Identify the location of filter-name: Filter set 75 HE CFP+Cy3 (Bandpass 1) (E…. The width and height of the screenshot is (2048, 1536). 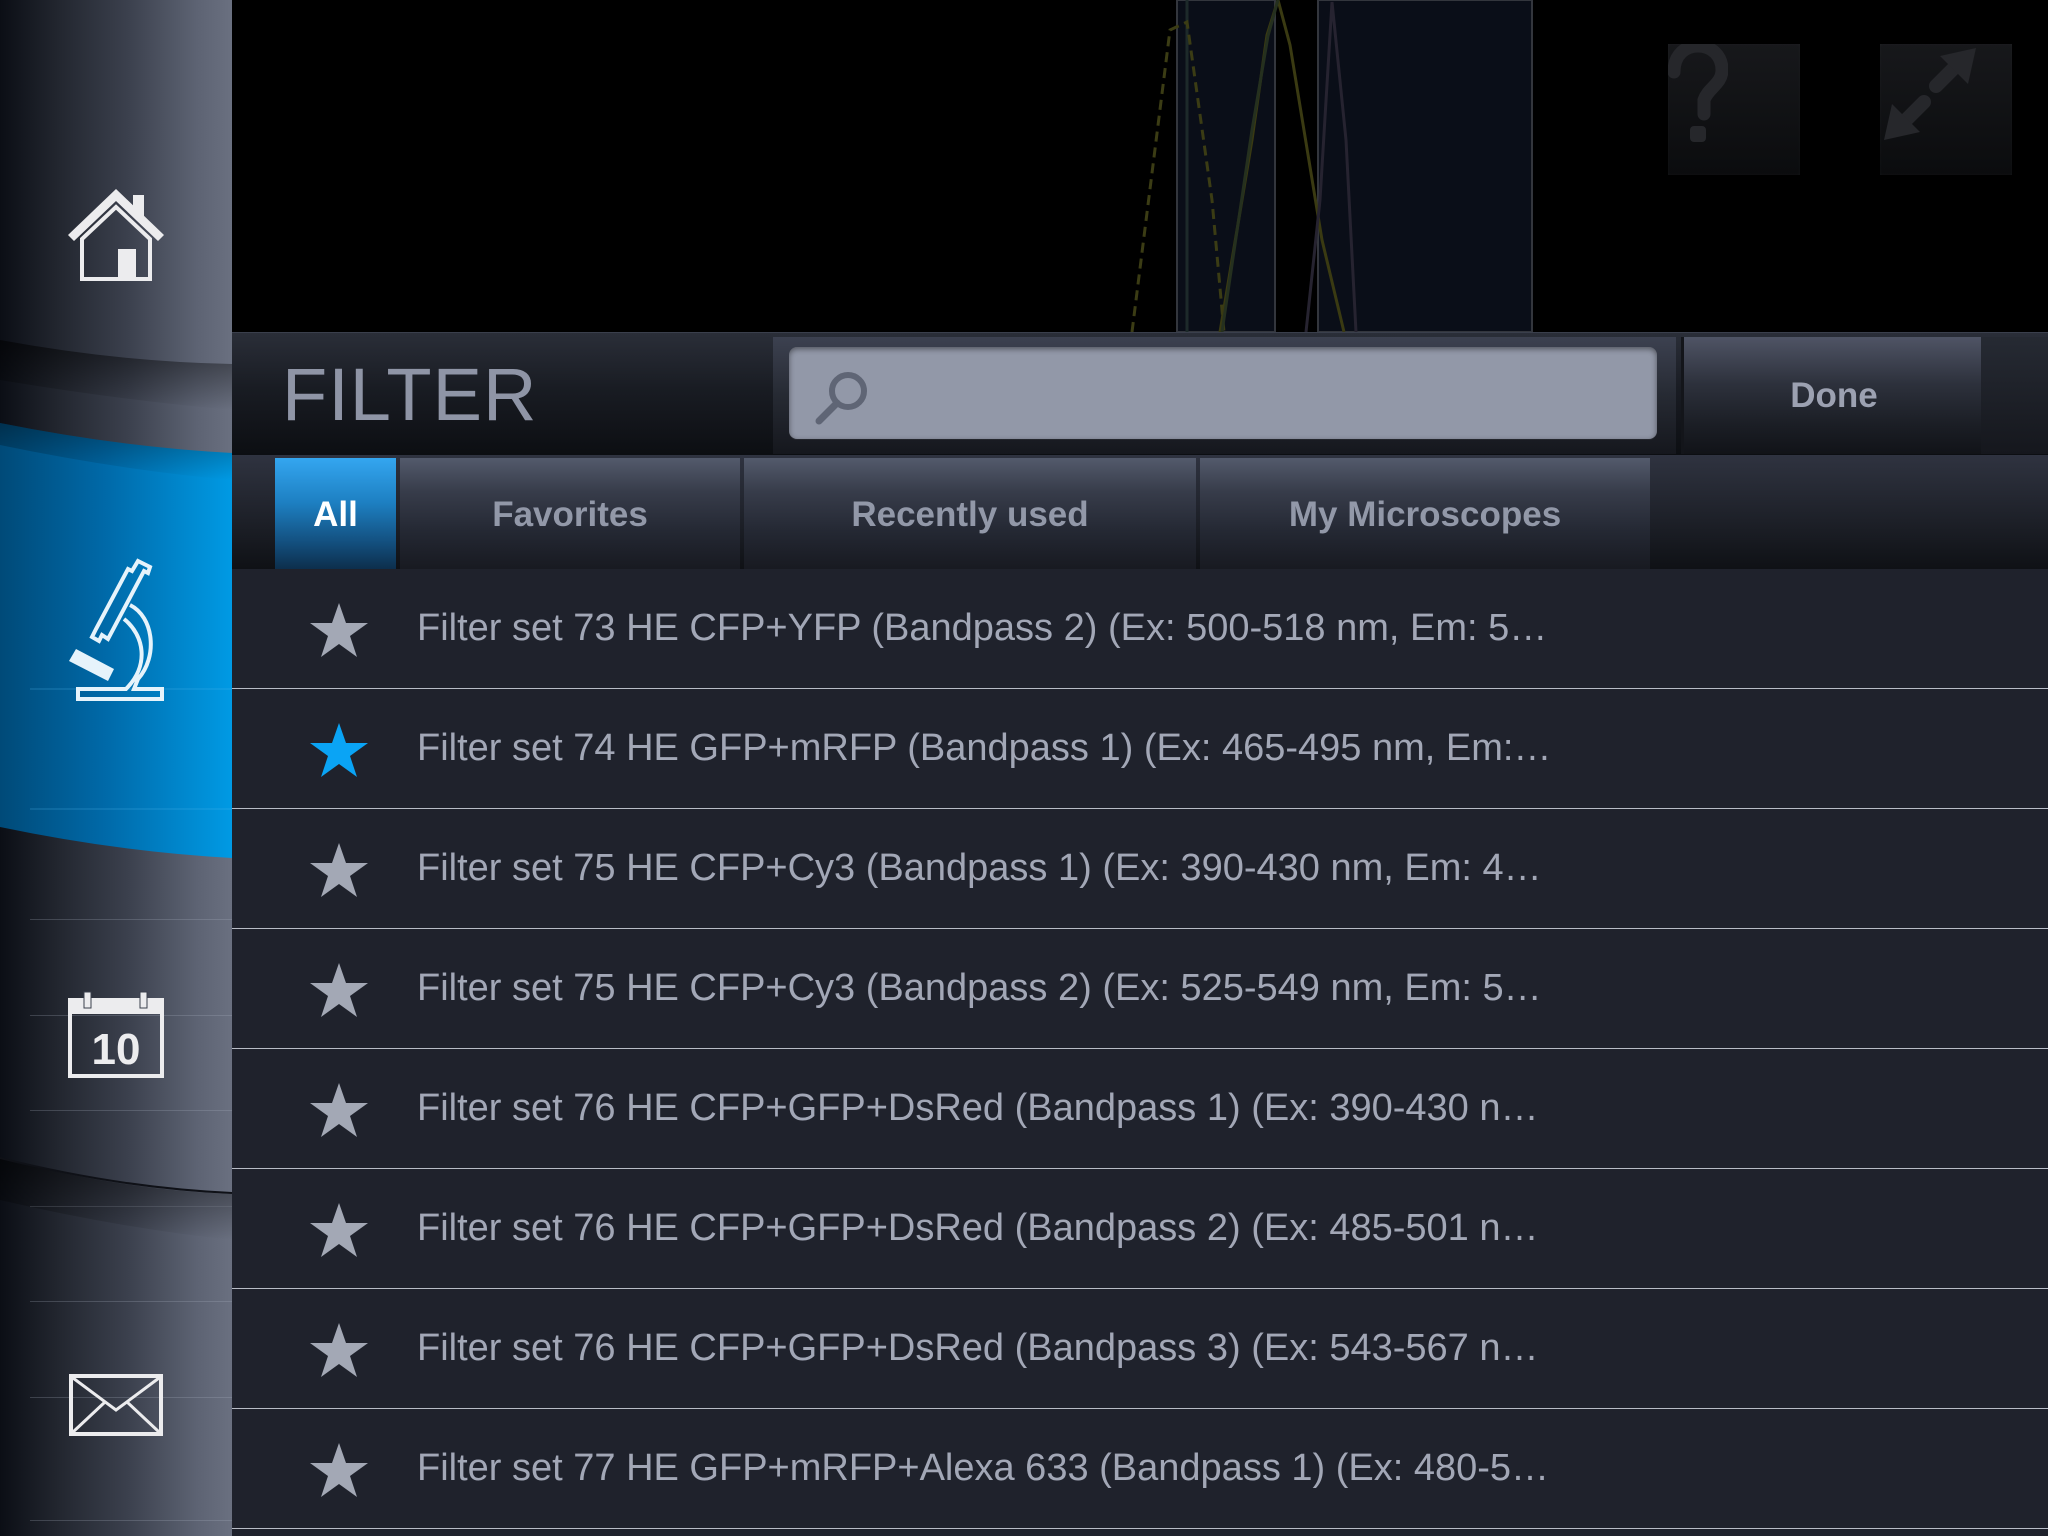
(979, 868).